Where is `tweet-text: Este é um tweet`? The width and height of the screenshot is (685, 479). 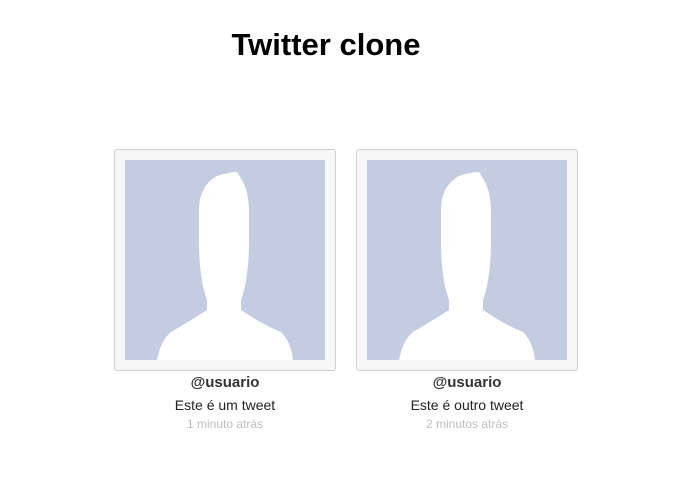
tweet-text: Este é um tweet is located at coordinates (225, 405).